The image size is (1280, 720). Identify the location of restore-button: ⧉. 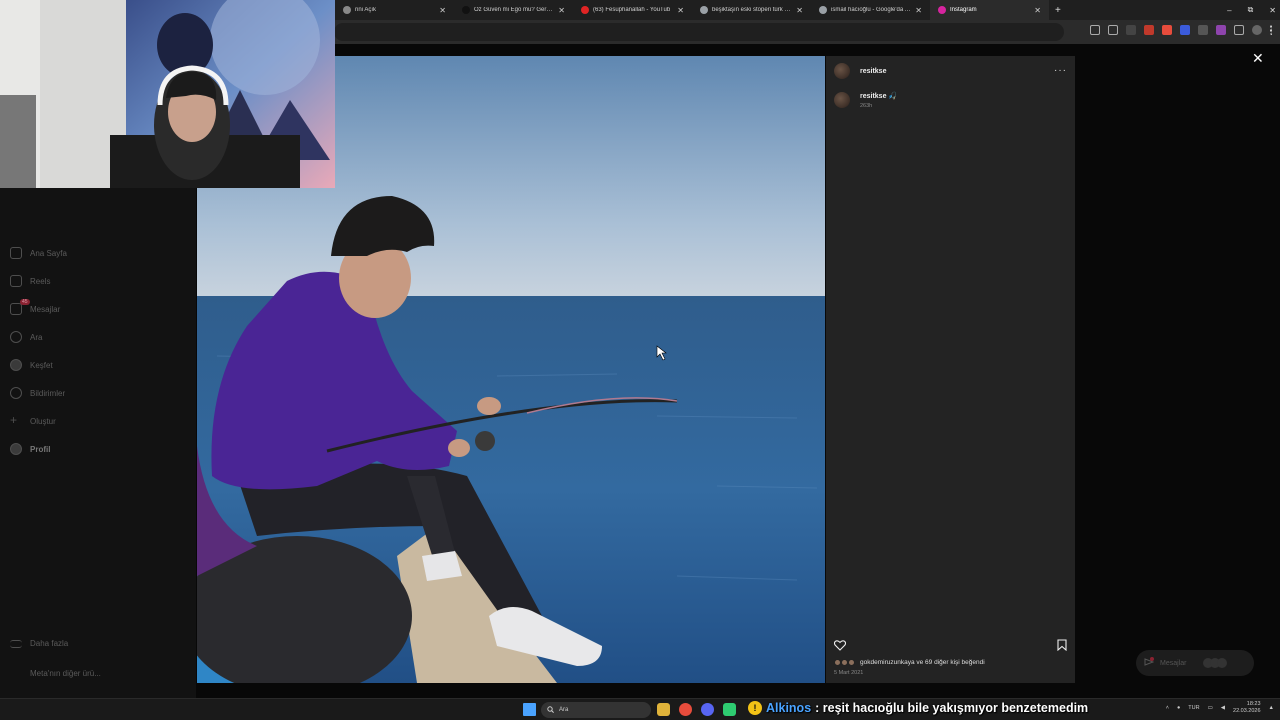
(1251, 10).